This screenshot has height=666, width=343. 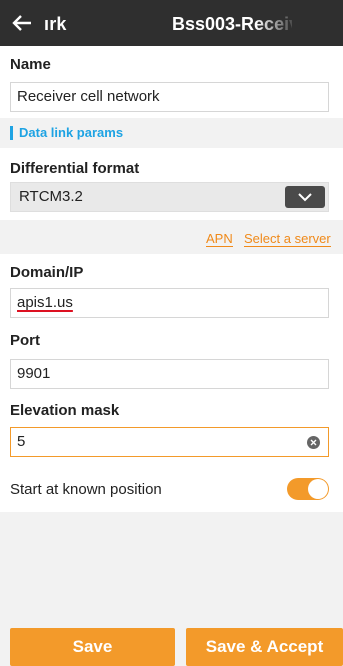 I want to click on differential-value: RTCM3.2, so click(x=51, y=196).